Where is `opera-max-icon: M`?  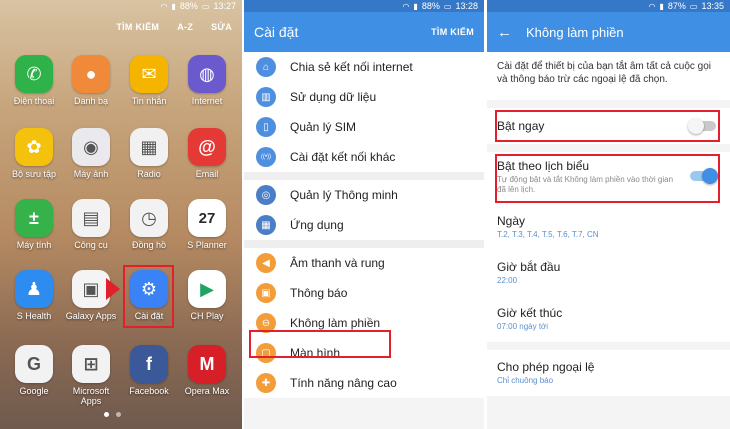 opera-max-icon: M is located at coordinates (207, 364).